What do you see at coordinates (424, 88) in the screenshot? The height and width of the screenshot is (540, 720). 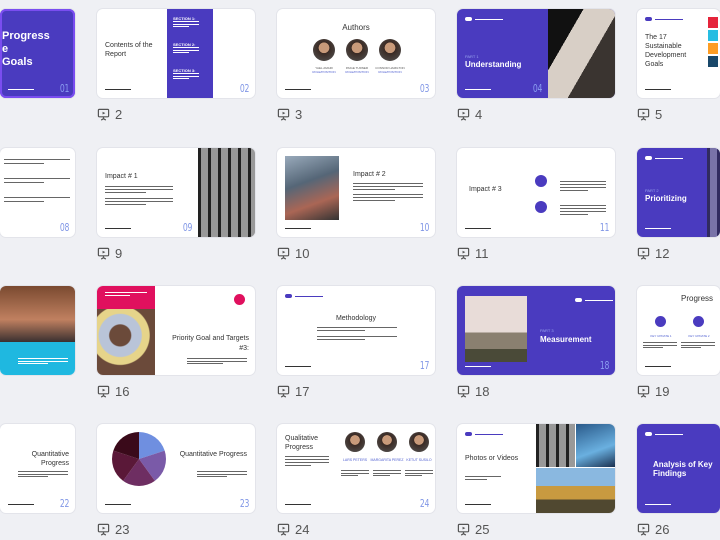 I see `slide-number-on-thumbnail: 03` at bounding box center [424, 88].